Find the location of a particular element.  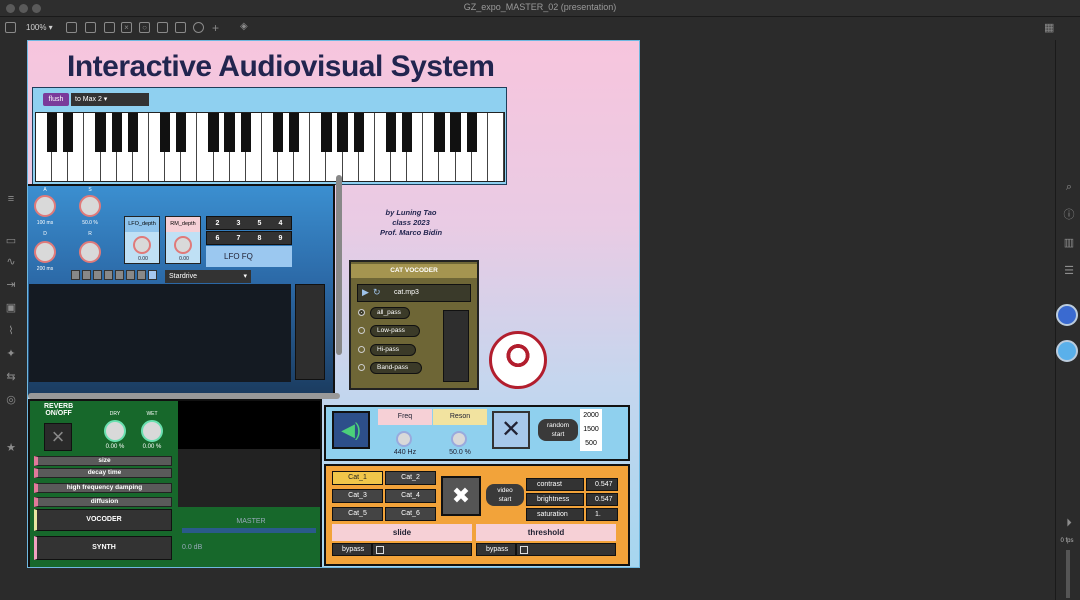

lfo-depth-knob is located at coordinates (142, 245).